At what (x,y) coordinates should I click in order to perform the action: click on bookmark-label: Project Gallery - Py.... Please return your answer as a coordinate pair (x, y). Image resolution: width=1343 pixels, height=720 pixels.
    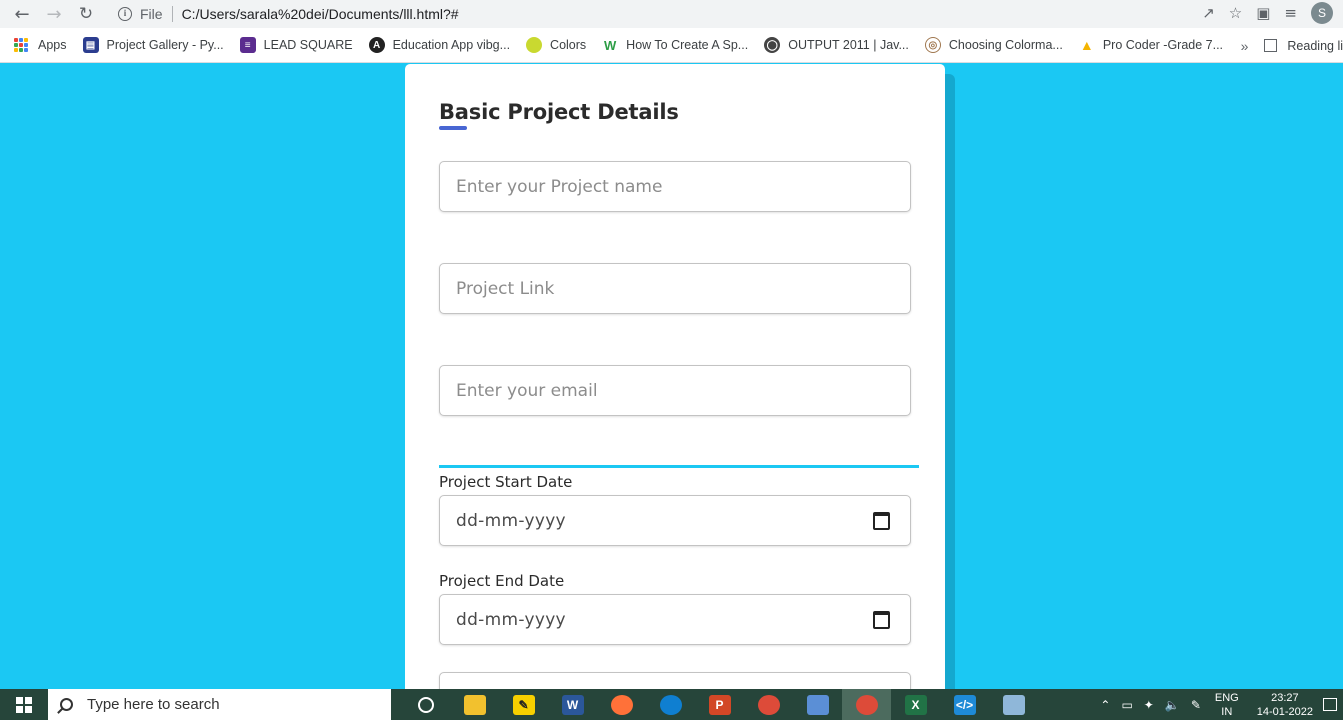
    Looking at the image, I should click on (165, 45).